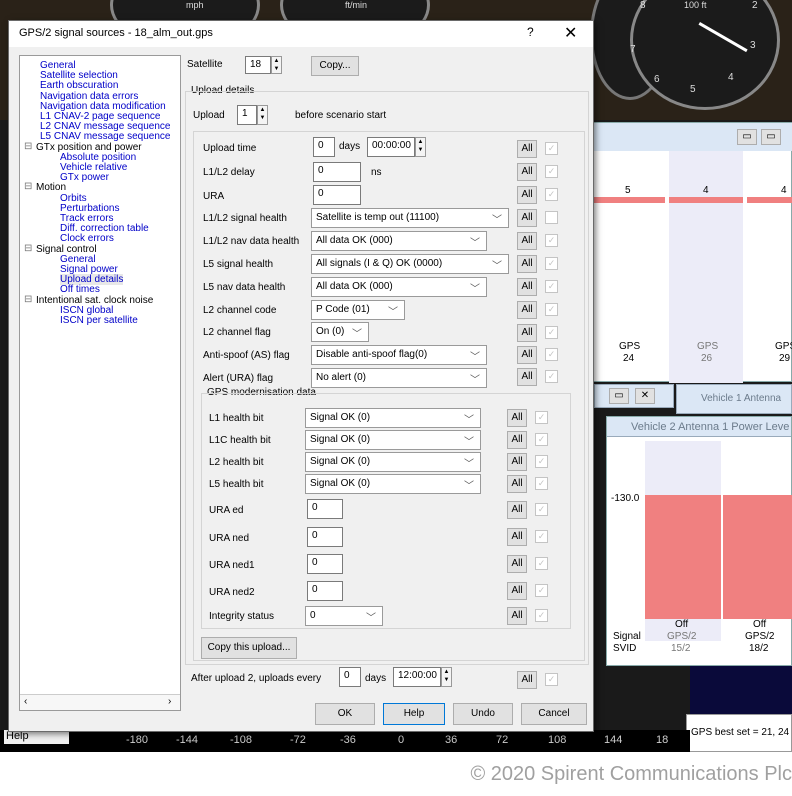  Describe the element at coordinates (169, 701) in the screenshot. I see `scroll-right-icon: ›` at that location.